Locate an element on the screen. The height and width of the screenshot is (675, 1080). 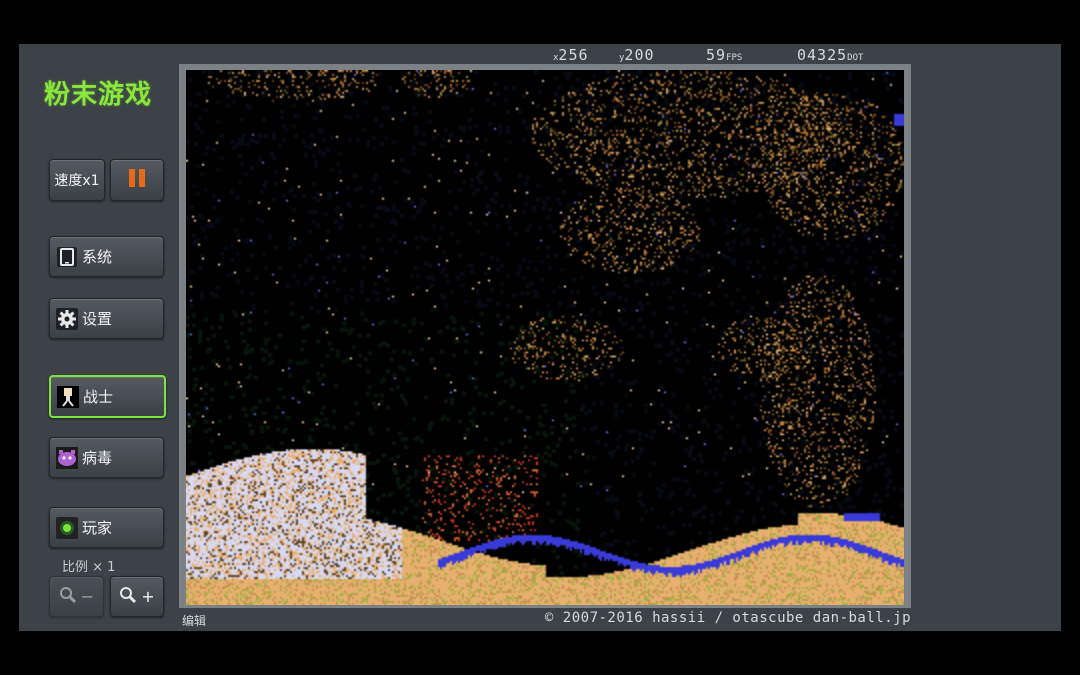
speed-button: 速度x1 is located at coordinates (77, 180).